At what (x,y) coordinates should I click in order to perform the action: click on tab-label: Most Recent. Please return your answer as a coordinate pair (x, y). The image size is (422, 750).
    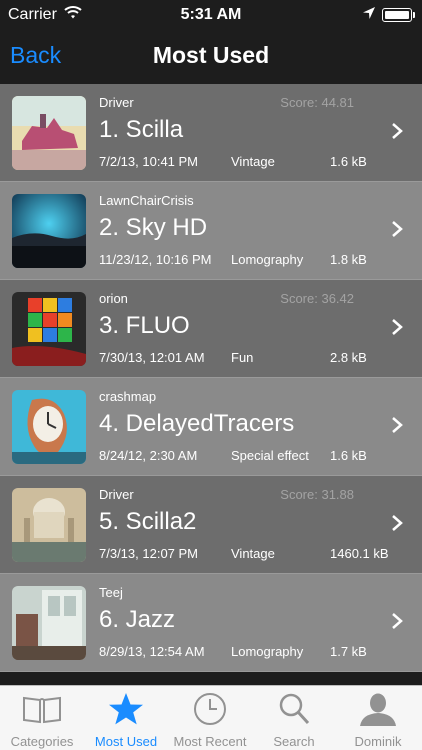
    Looking at the image, I should click on (210, 741).